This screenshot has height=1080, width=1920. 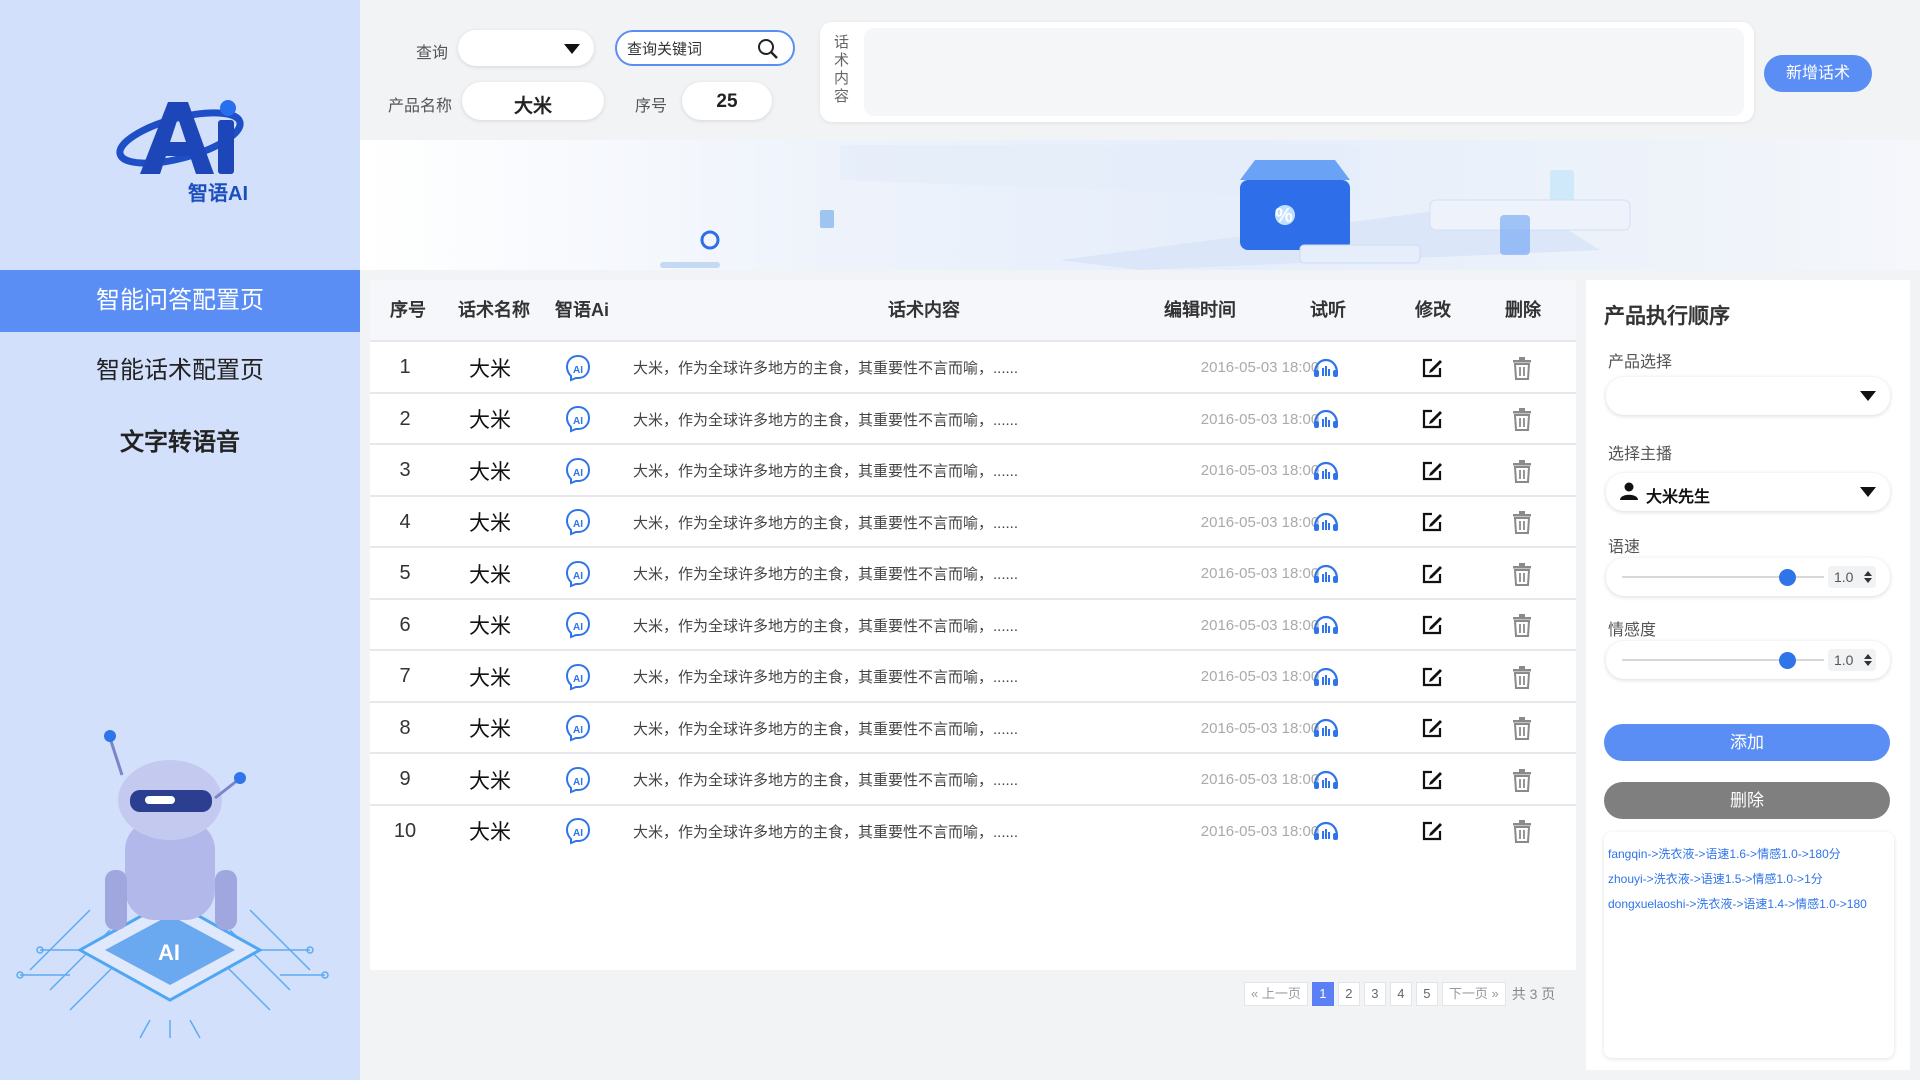 What do you see at coordinates (1433, 310) in the screenshot?
I see `column-header-edit: 修改` at bounding box center [1433, 310].